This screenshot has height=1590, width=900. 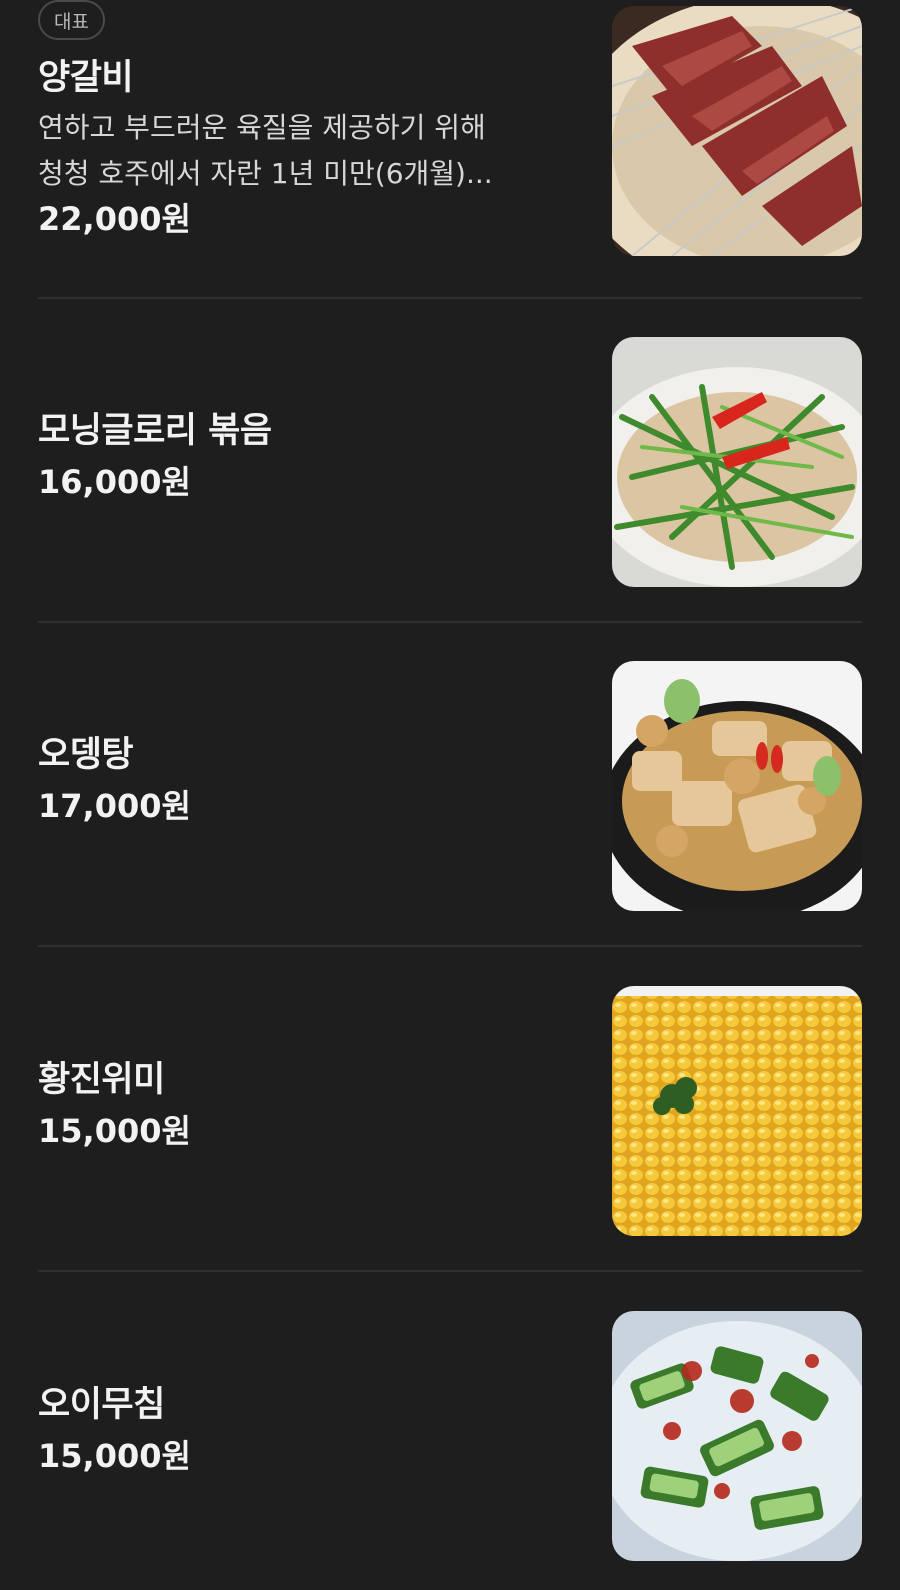 I want to click on signature-badge: 대표, so click(x=71, y=20).